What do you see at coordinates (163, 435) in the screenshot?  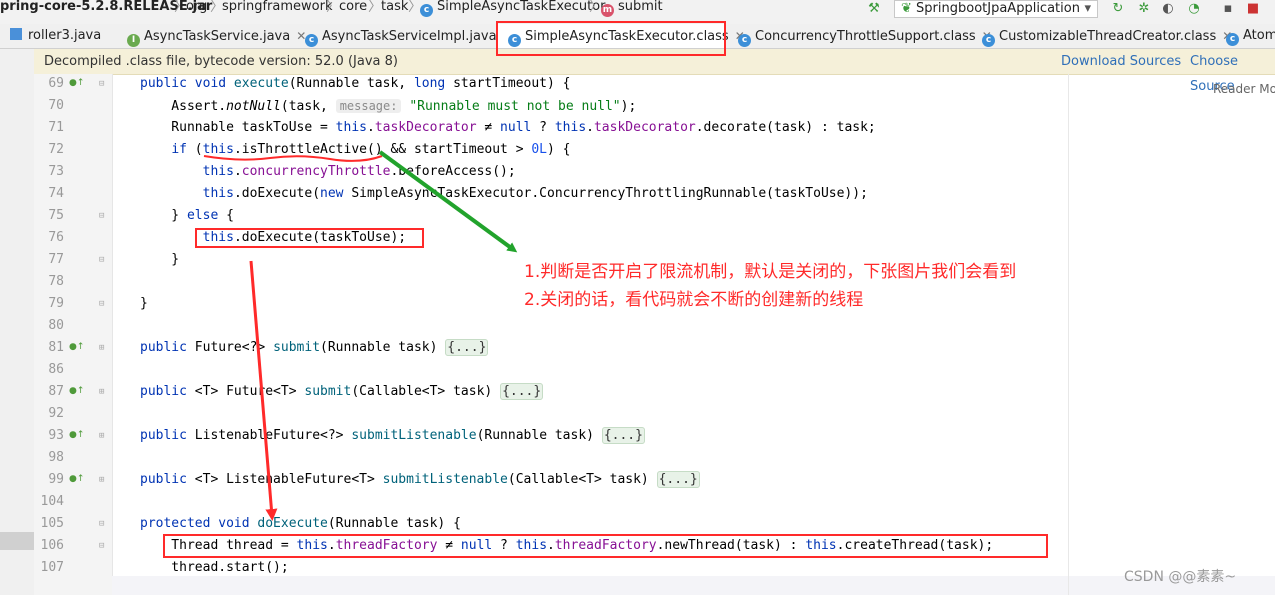 I see `code-token: public` at bounding box center [163, 435].